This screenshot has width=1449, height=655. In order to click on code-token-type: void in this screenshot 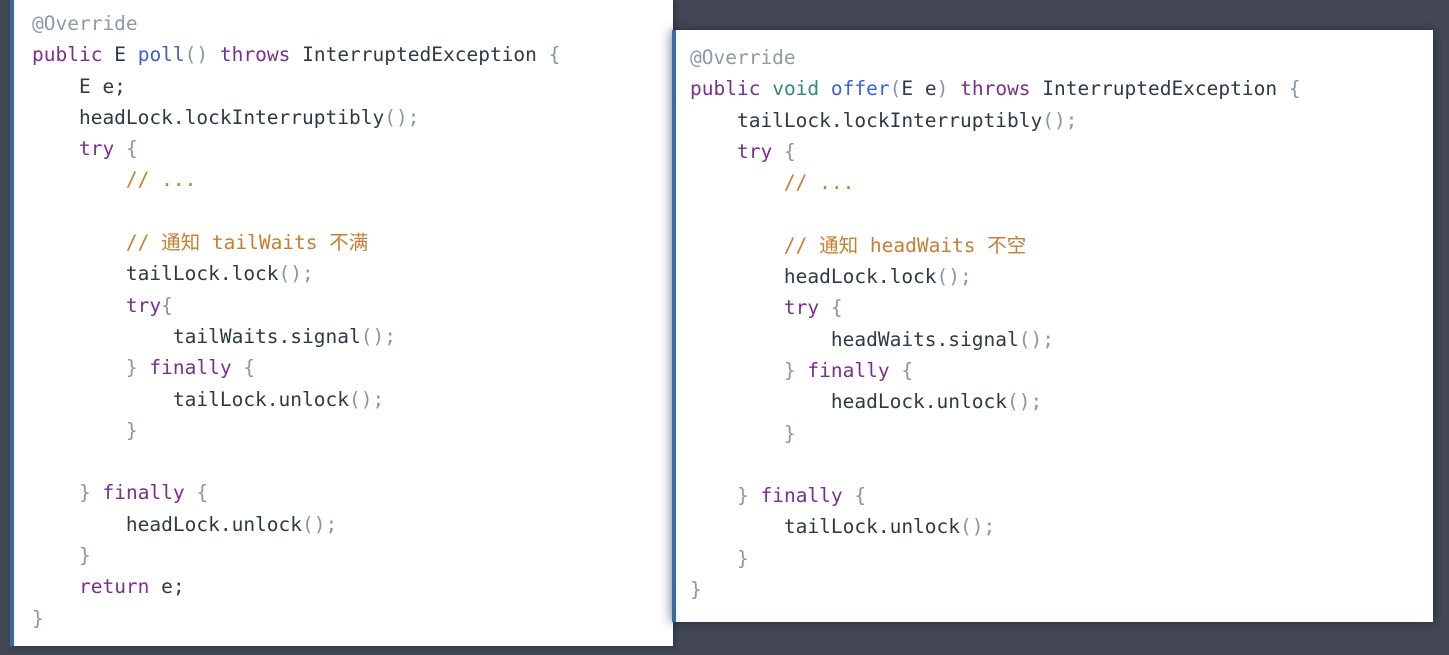, I will do `click(796, 89)`.